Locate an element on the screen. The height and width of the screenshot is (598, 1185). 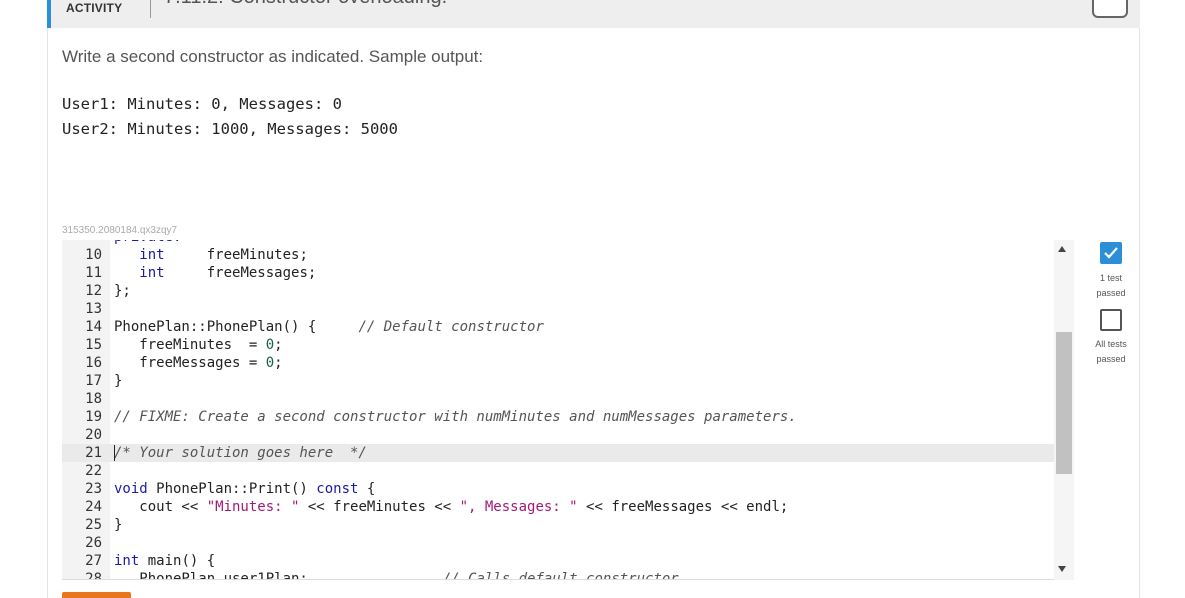
text-cursor is located at coordinates (114, 453).